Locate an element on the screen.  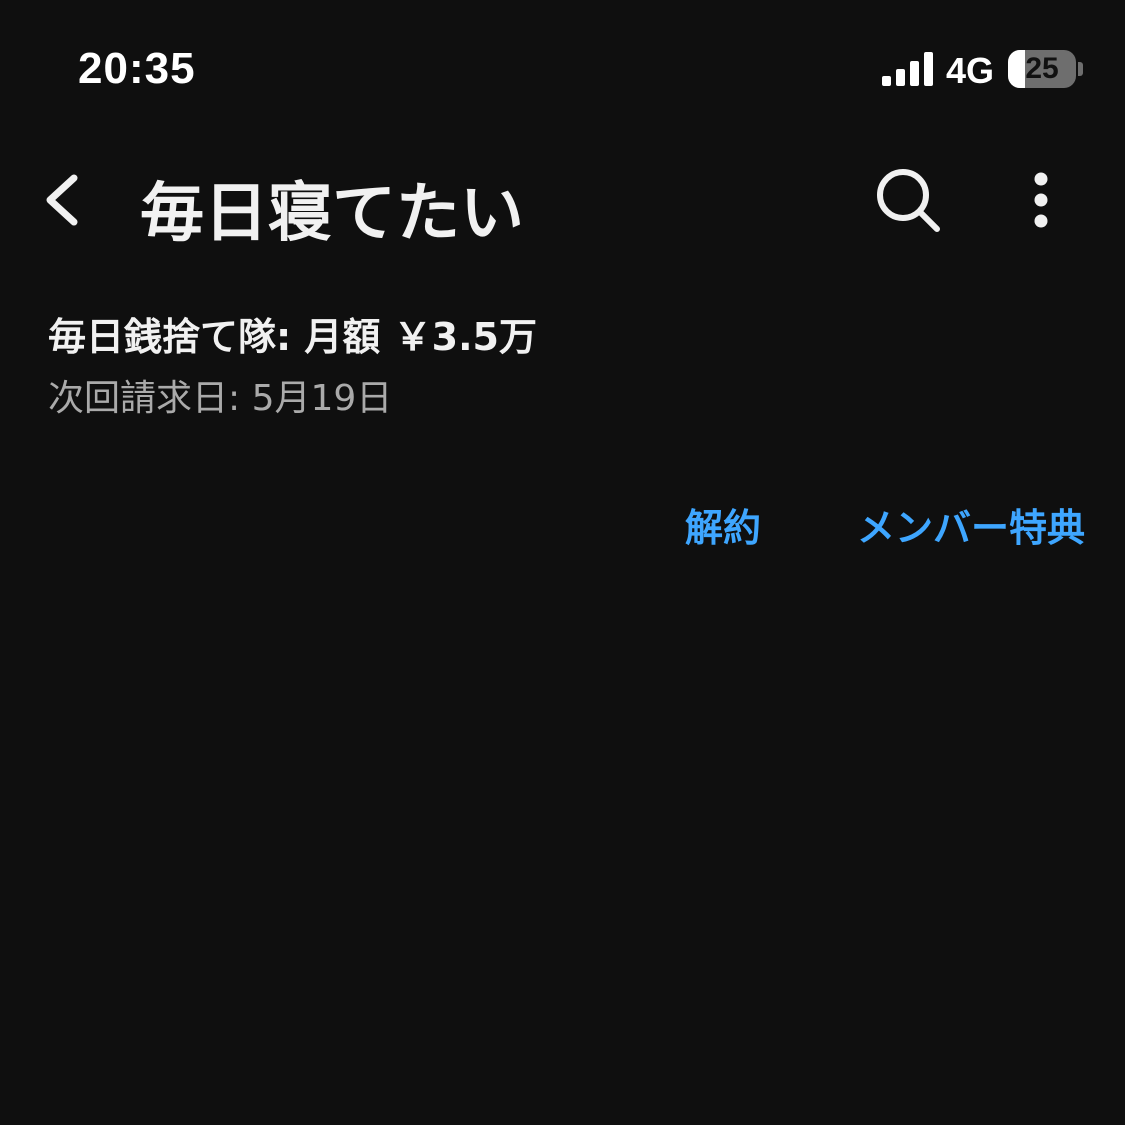
more-options-button is located at coordinates (1041, 200).